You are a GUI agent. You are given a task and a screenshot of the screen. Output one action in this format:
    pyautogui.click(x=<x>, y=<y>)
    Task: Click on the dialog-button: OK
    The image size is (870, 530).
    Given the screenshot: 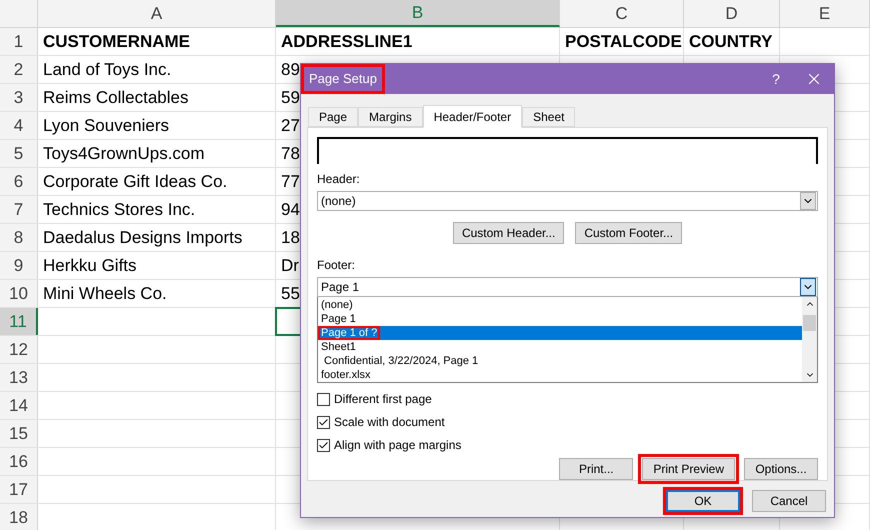 What is the action you would take?
    pyautogui.click(x=703, y=501)
    